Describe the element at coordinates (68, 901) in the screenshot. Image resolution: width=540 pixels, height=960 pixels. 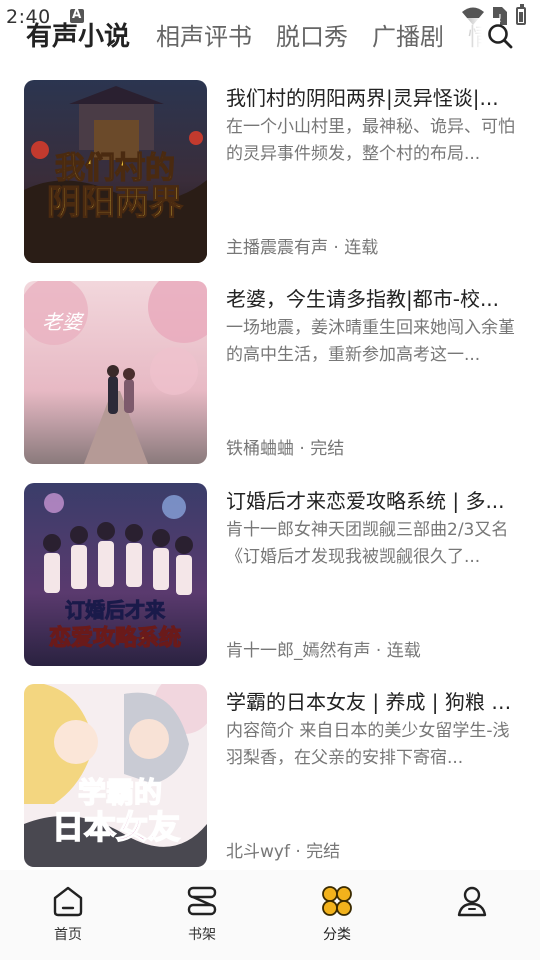
I see `home-icon` at that location.